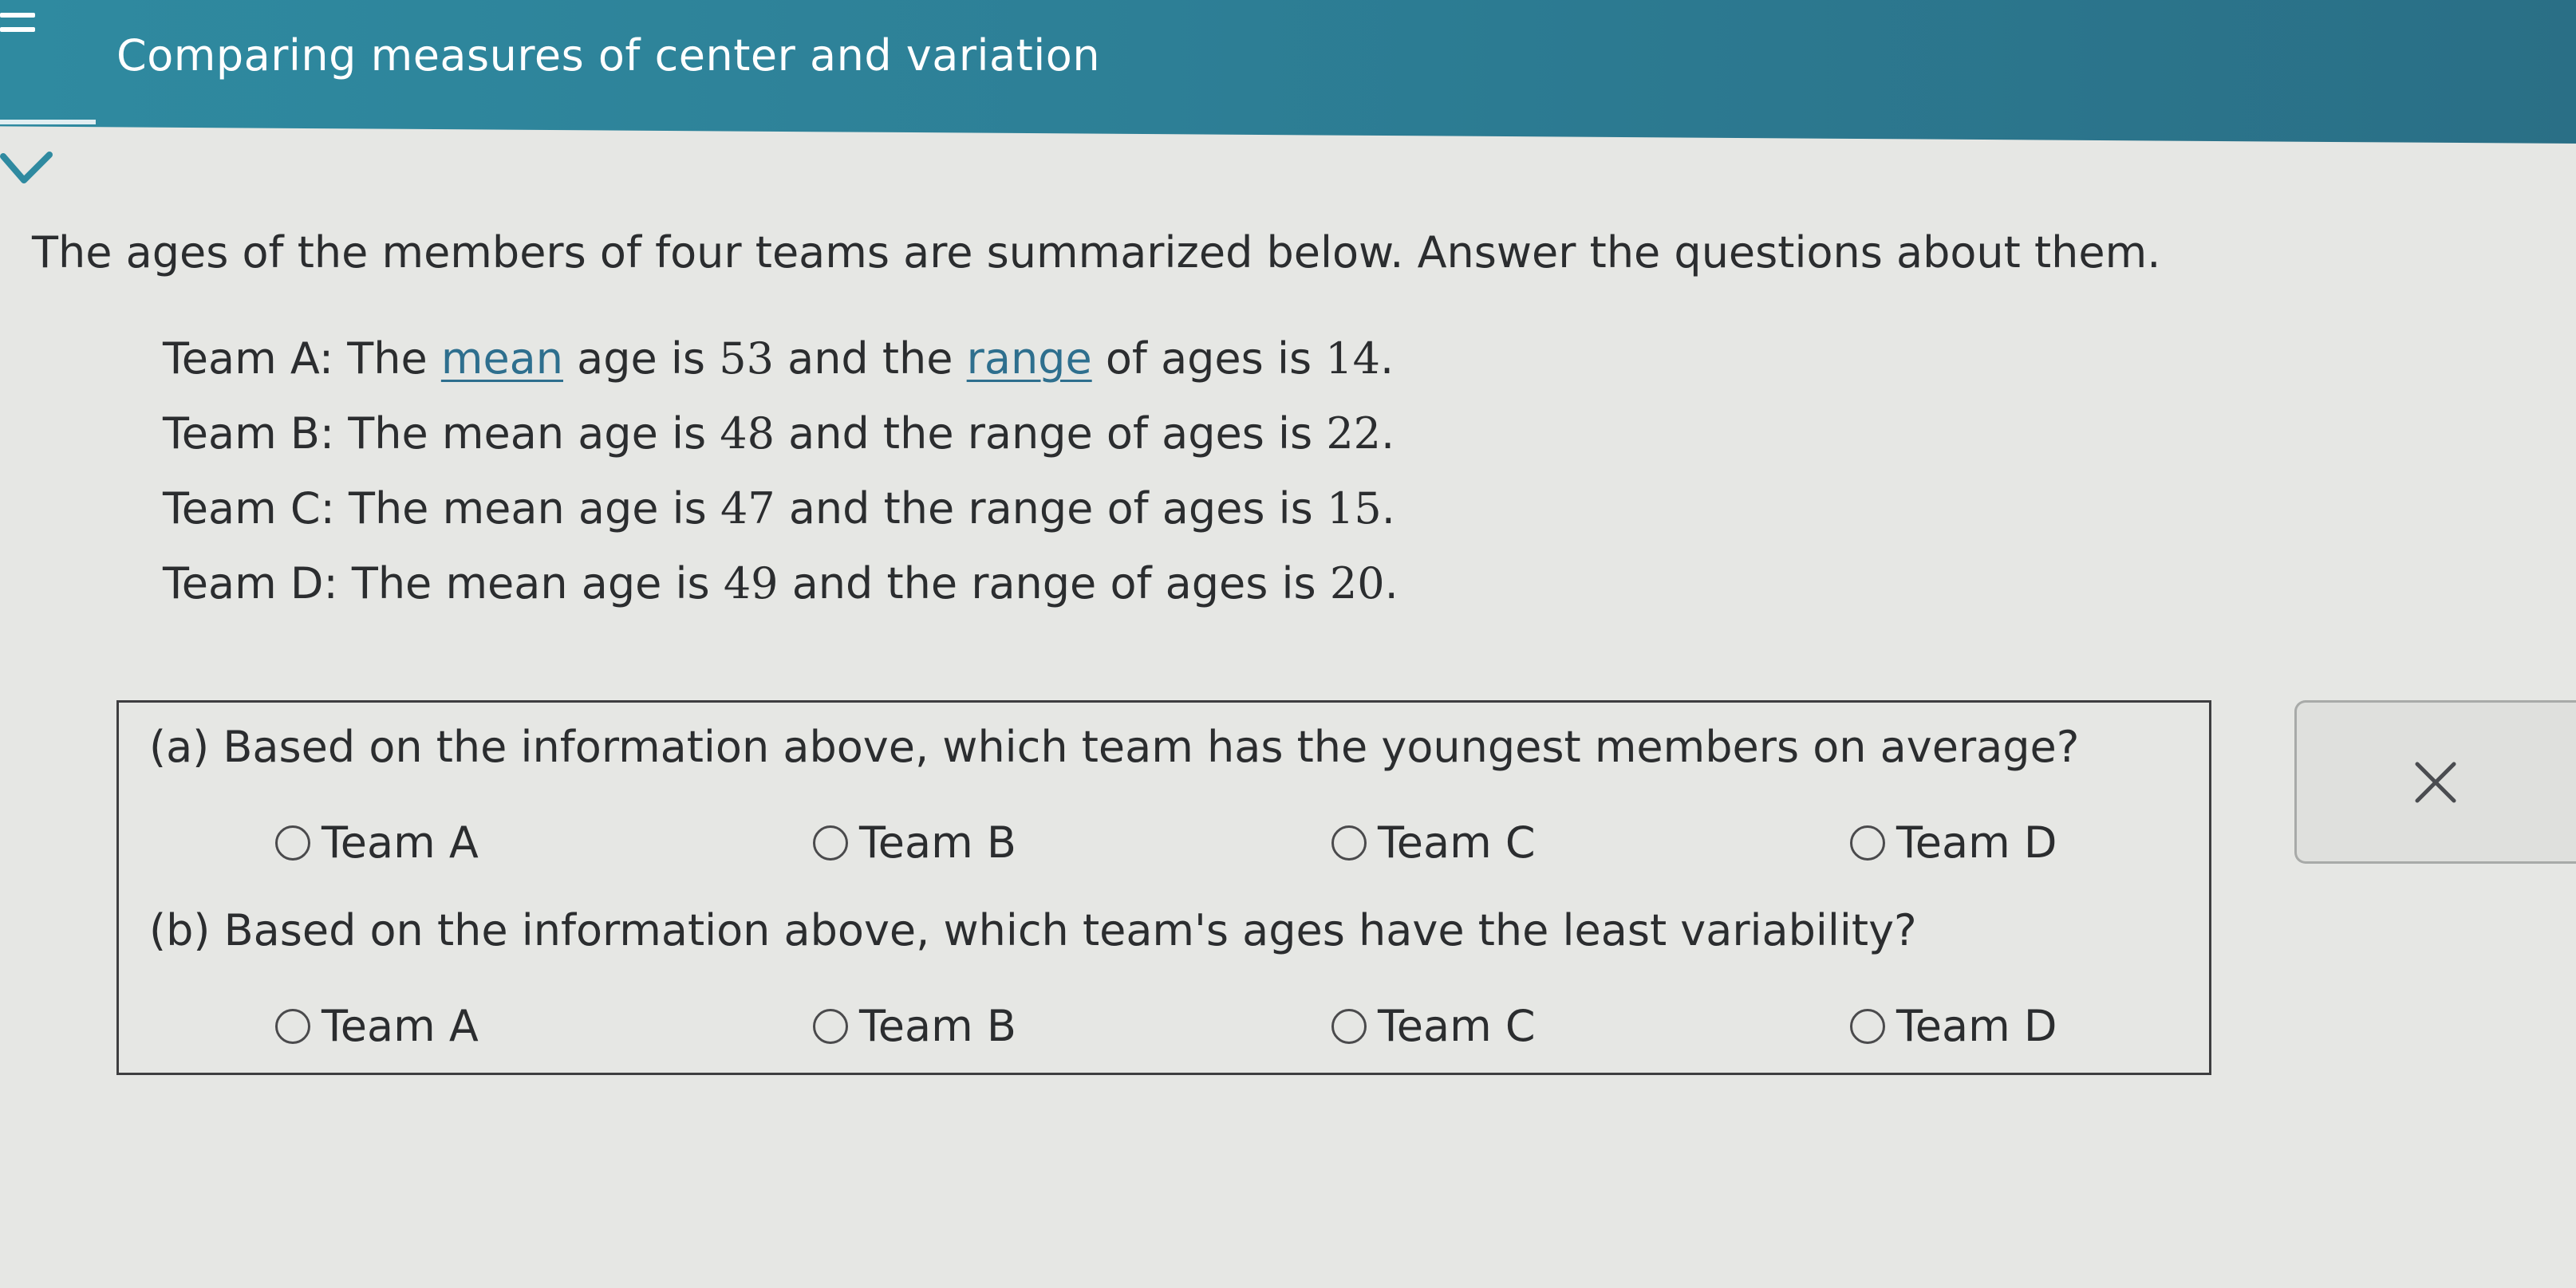  Describe the element at coordinates (1434, 1026) in the screenshot. I see `option-b-team-c: Team C` at that location.